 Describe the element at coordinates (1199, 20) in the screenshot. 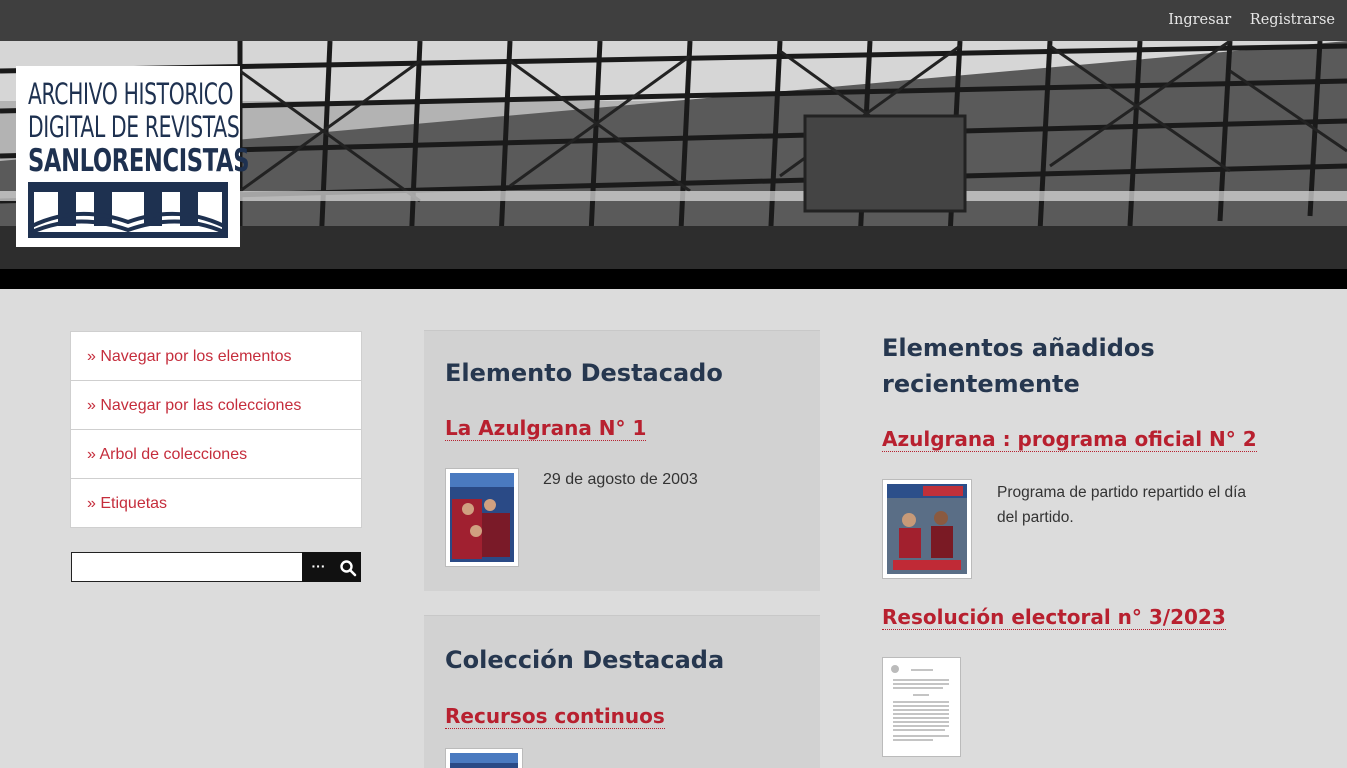

I see `login-link: Ingresar` at that location.